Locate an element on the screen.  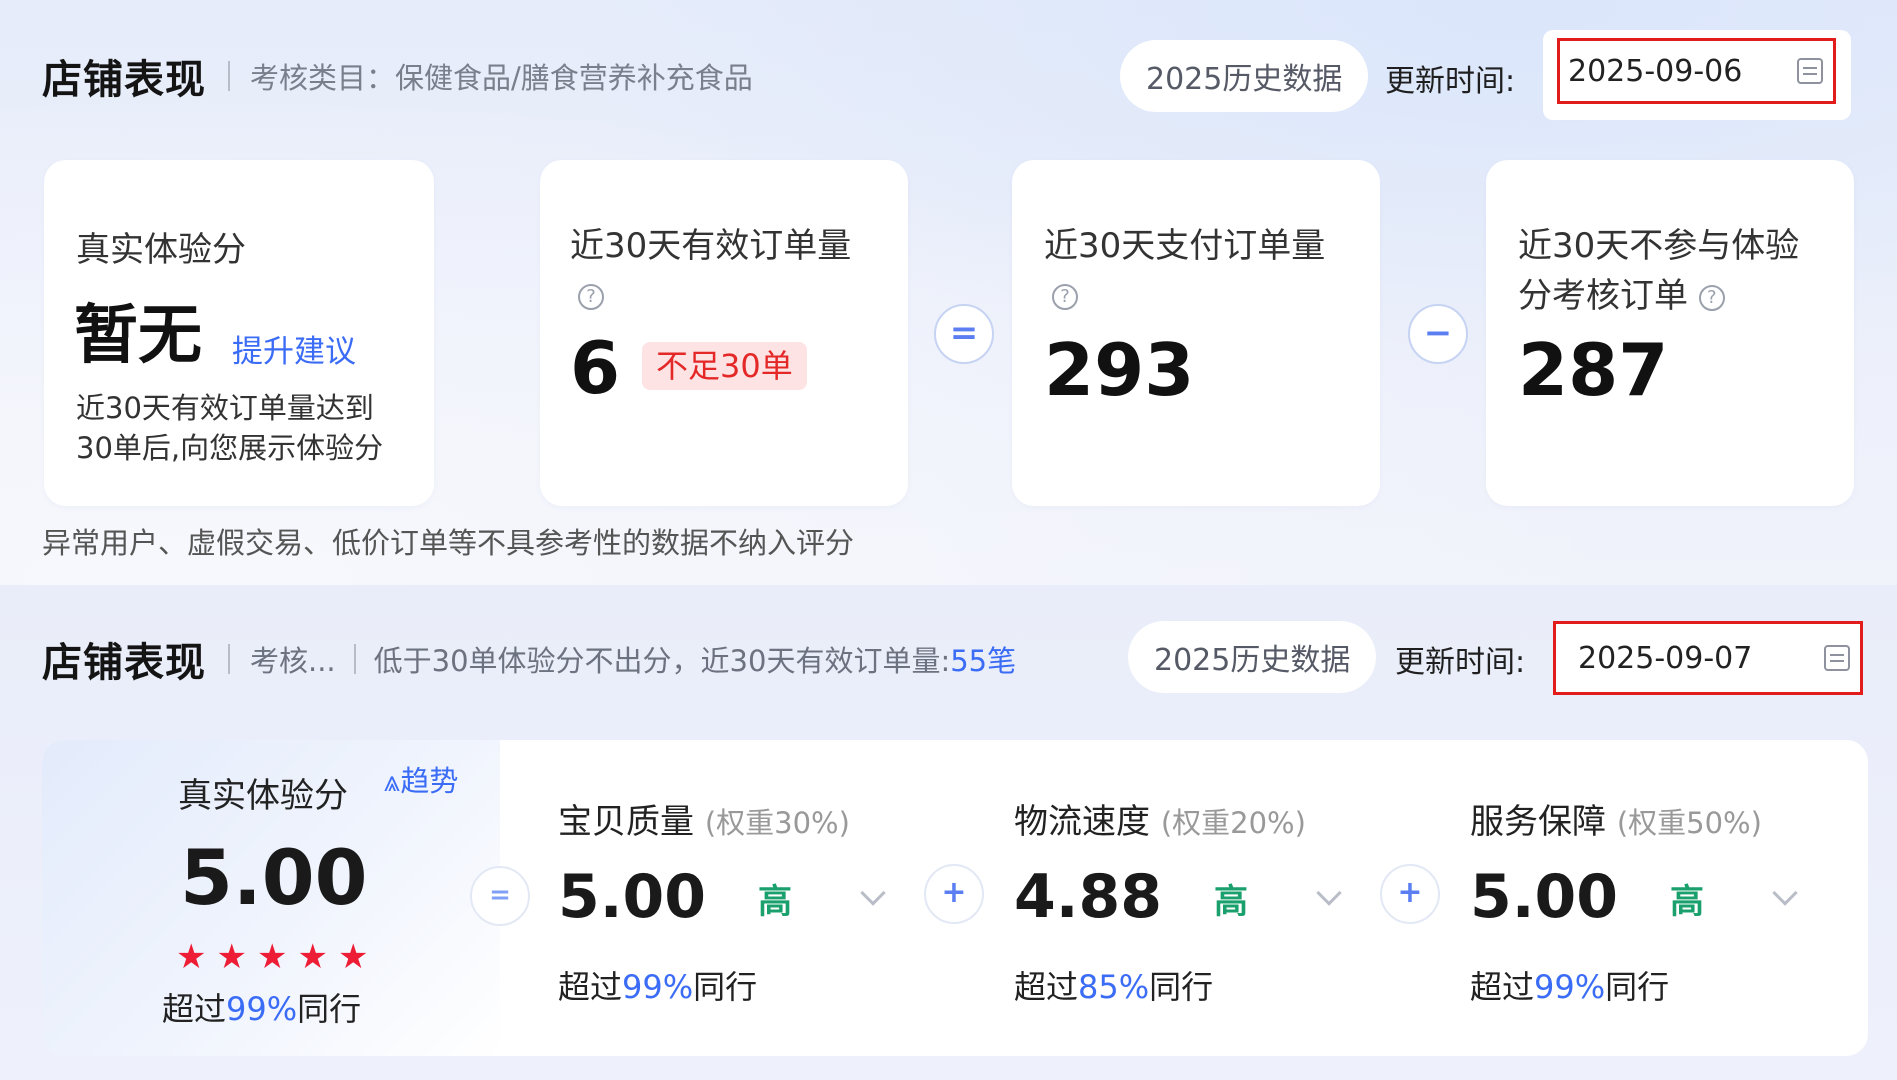
valid-orders-value: 6 is located at coordinates (595, 368).